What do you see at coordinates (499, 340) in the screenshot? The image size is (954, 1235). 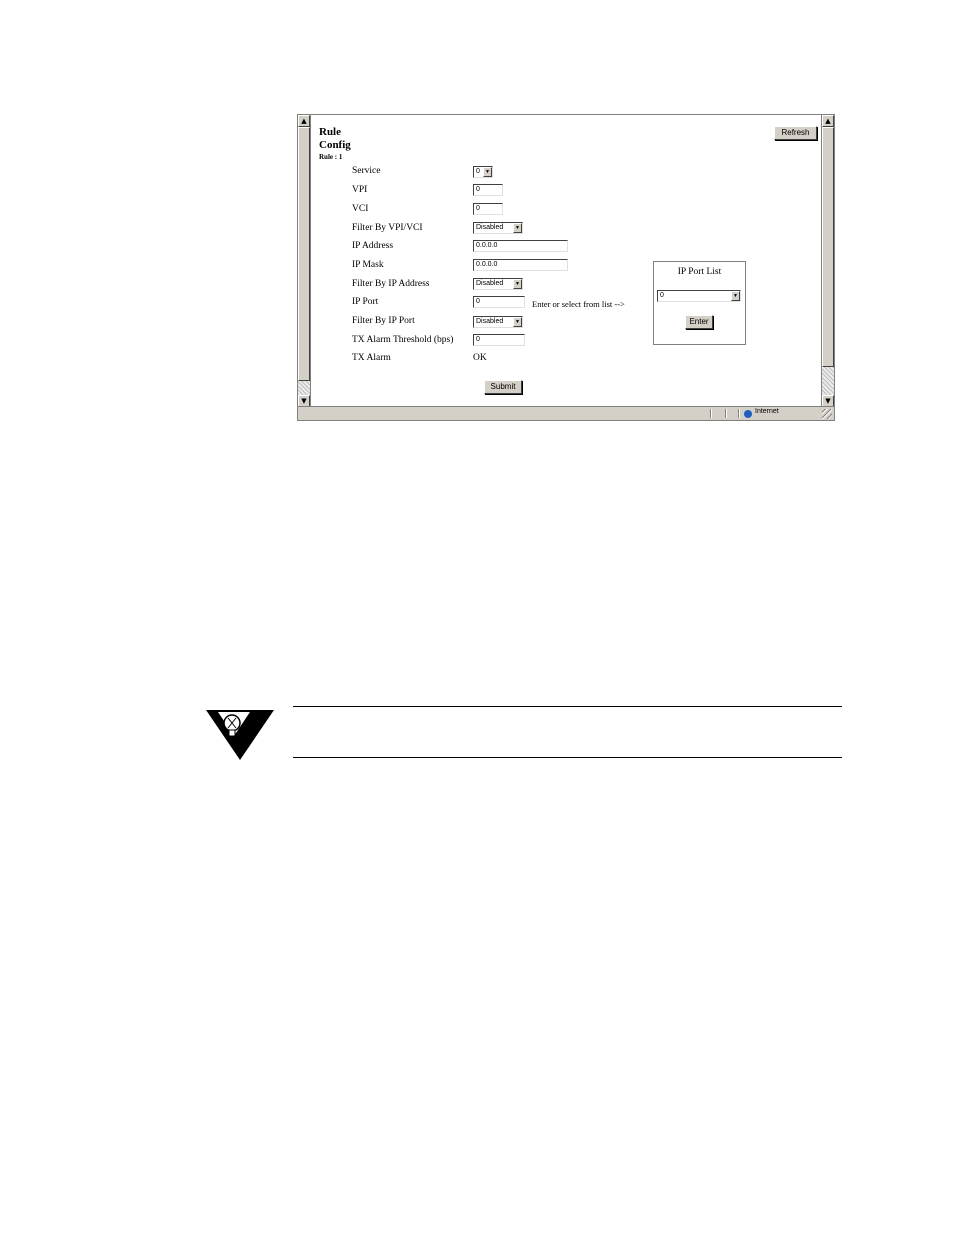 I see `tx-alarm-threshold-input: 0` at bounding box center [499, 340].